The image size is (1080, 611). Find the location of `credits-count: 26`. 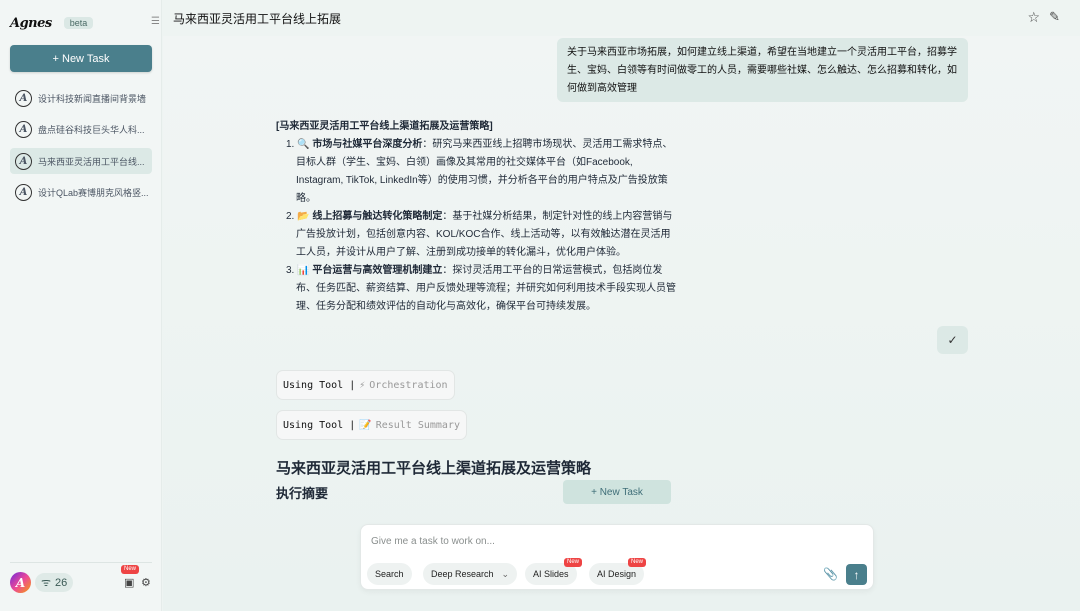

credits-count: 26 is located at coordinates (61, 582).